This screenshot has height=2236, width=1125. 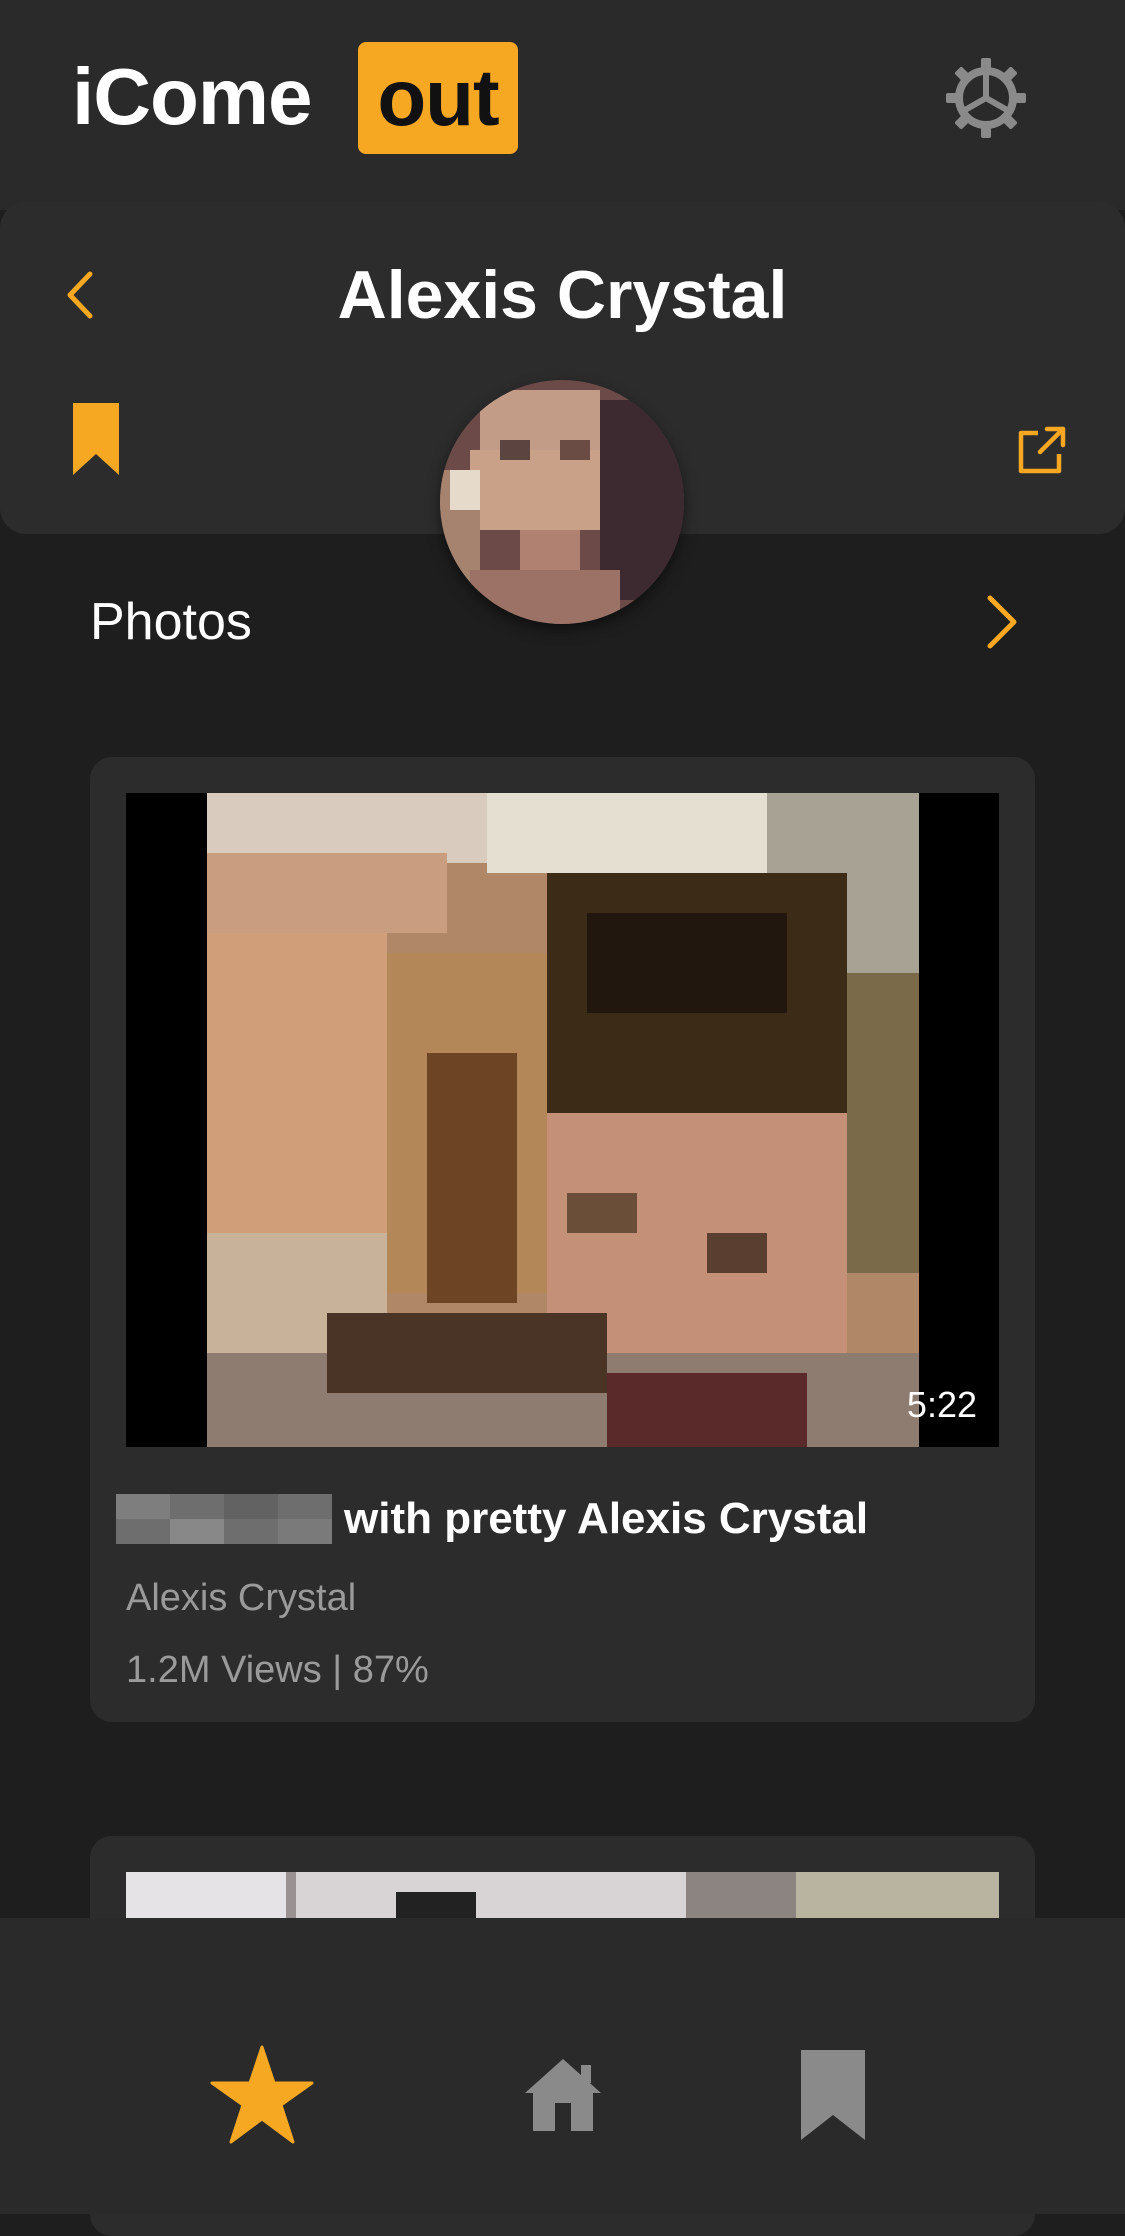 I want to click on avatar, so click(x=562, y=502).